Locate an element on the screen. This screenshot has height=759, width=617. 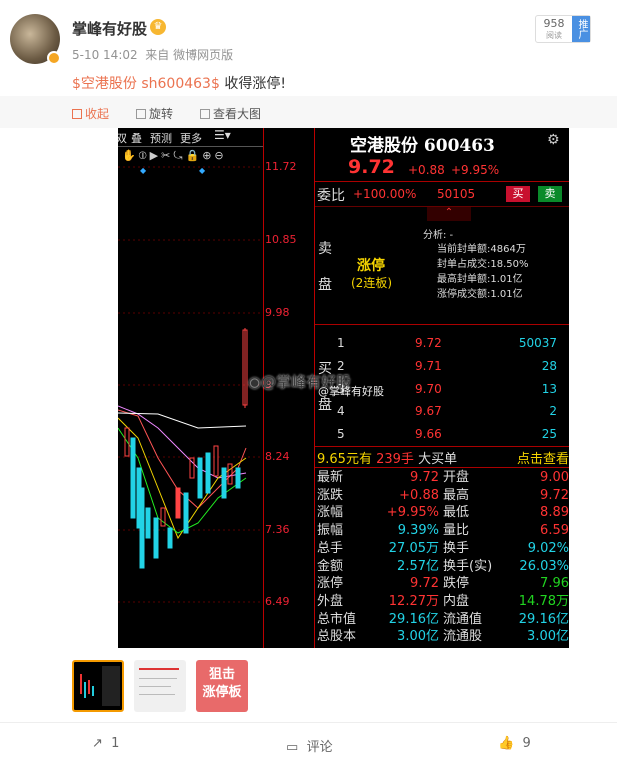
stats-row: 总市值 29.16亿 流通值 29.16亿 is located at coordinates (443, 620).